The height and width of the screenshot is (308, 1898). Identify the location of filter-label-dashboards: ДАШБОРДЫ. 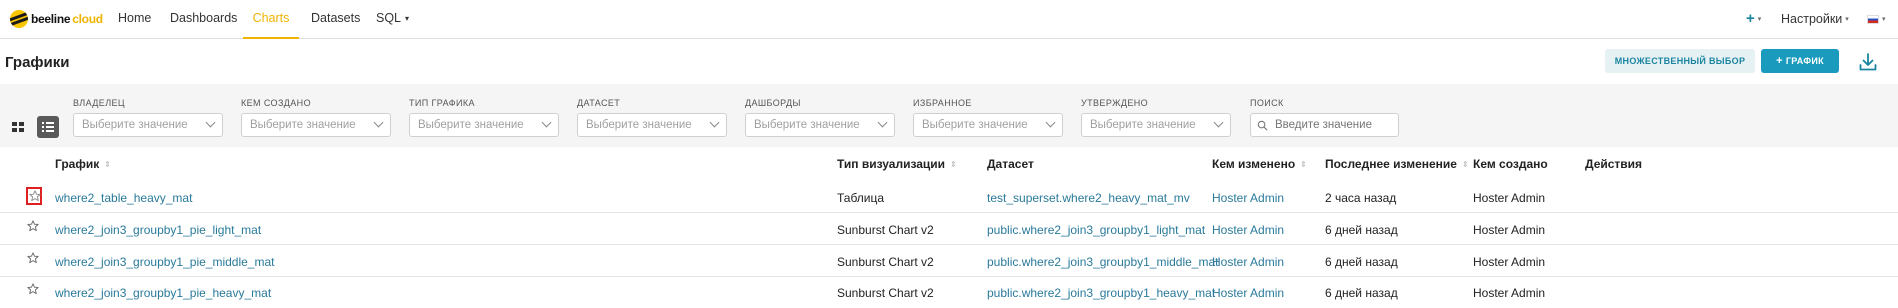
(773, 103).